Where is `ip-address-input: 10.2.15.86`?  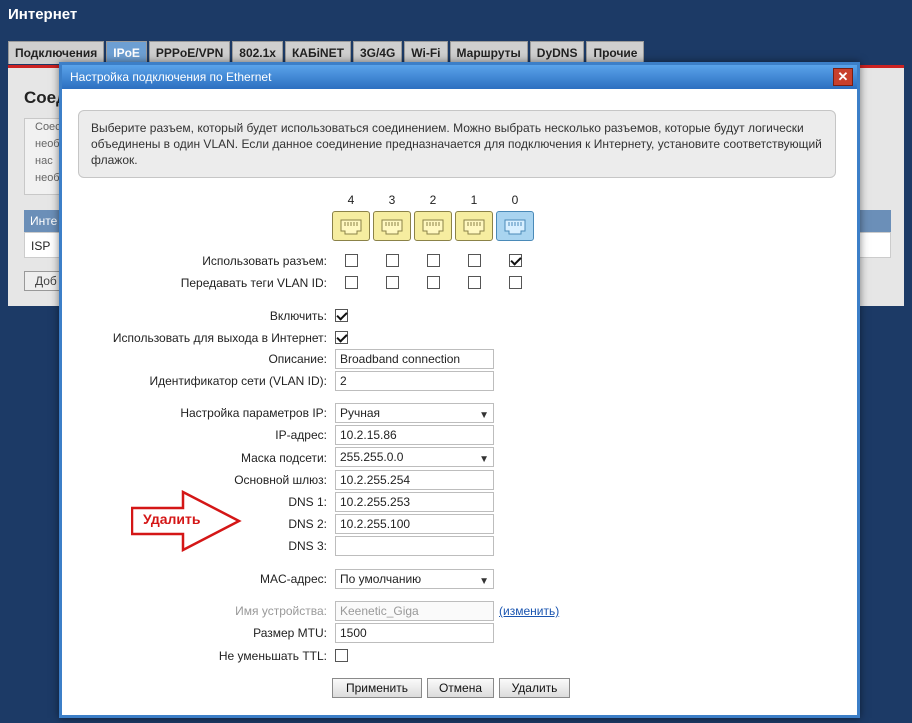
ip-address-input: 10.2.15.86 is located at coordinates (414, 435).